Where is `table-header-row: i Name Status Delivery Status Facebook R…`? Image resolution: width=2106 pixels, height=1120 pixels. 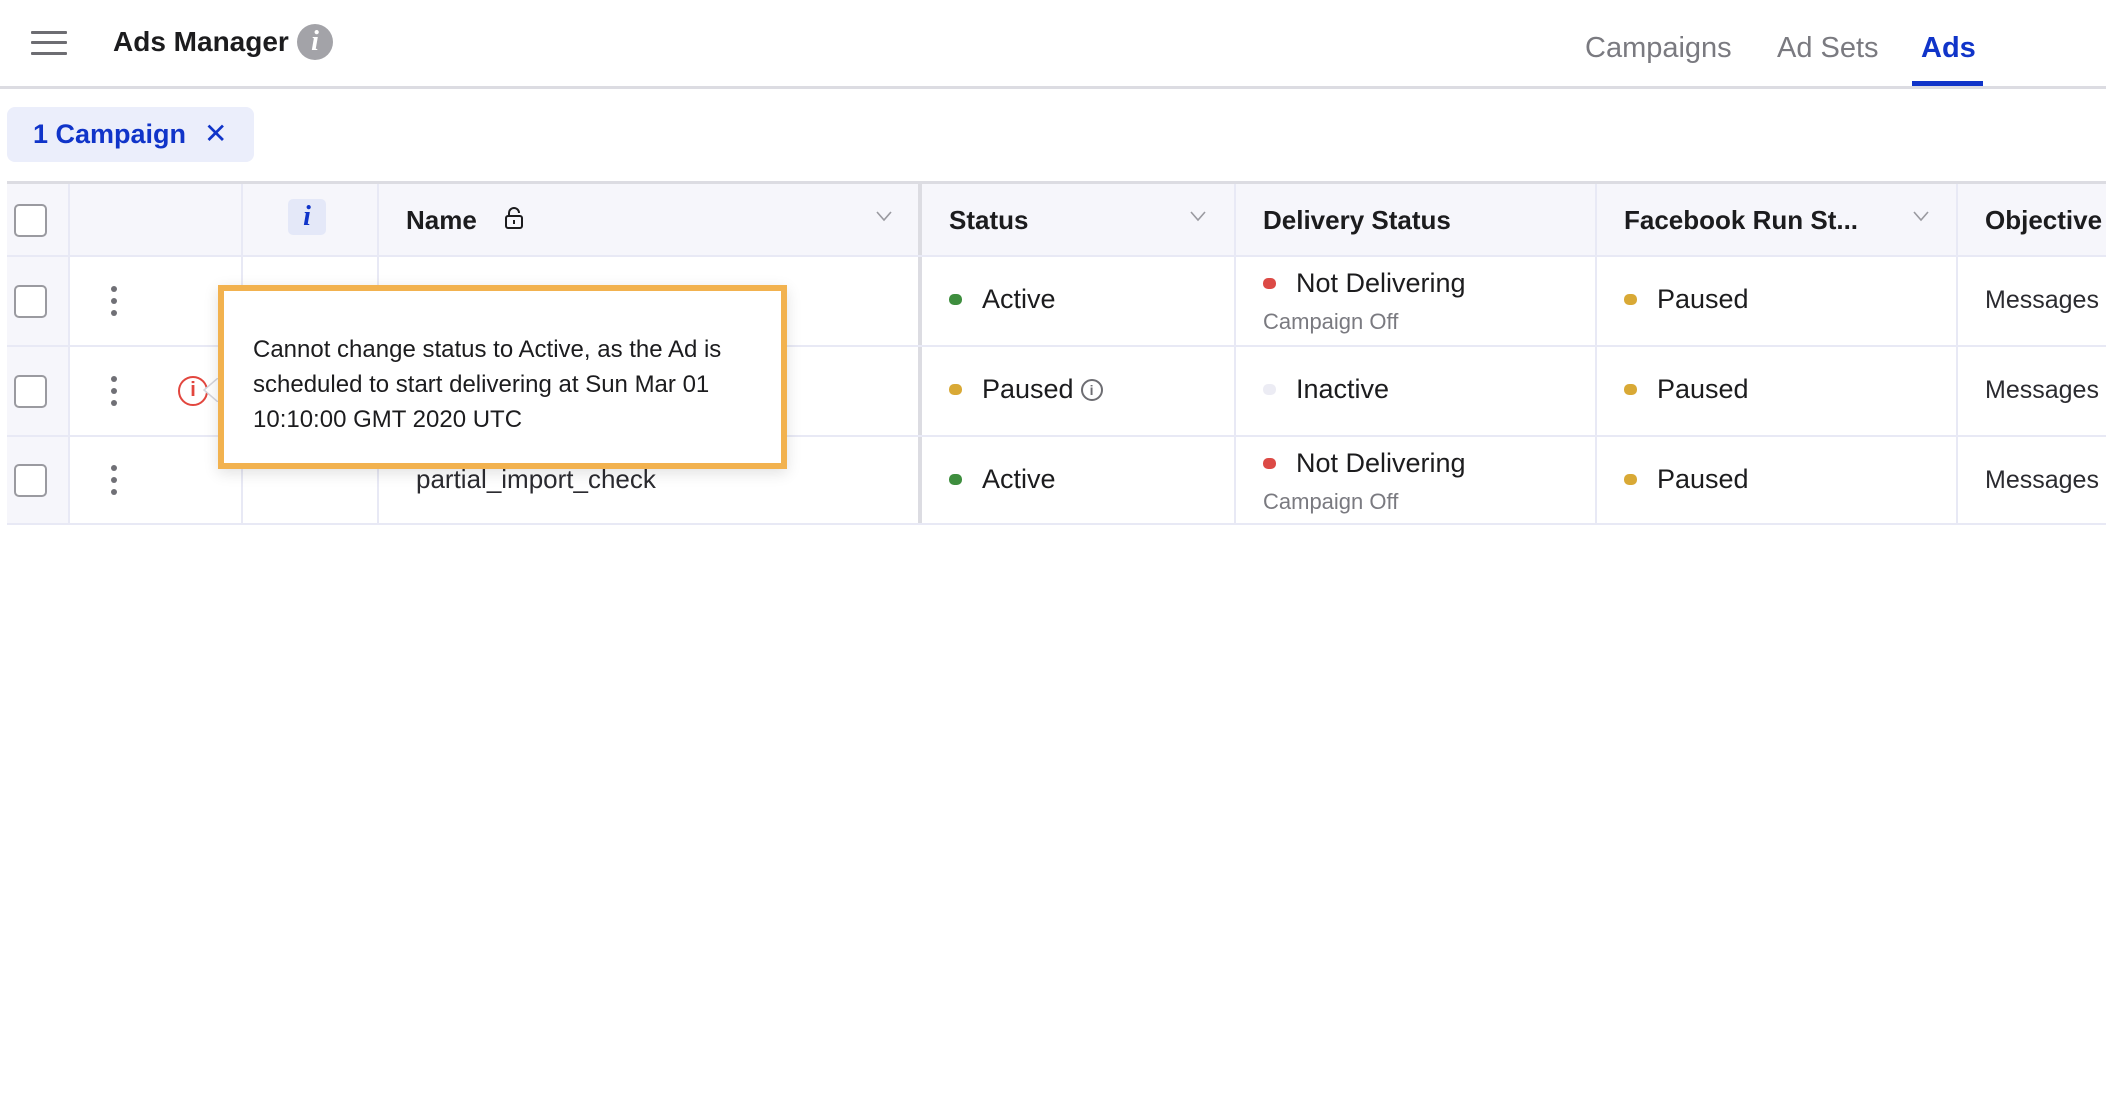
table-header-row: i Name Status Delivery Status Facebook R… is located at coordinates (1056, 219).